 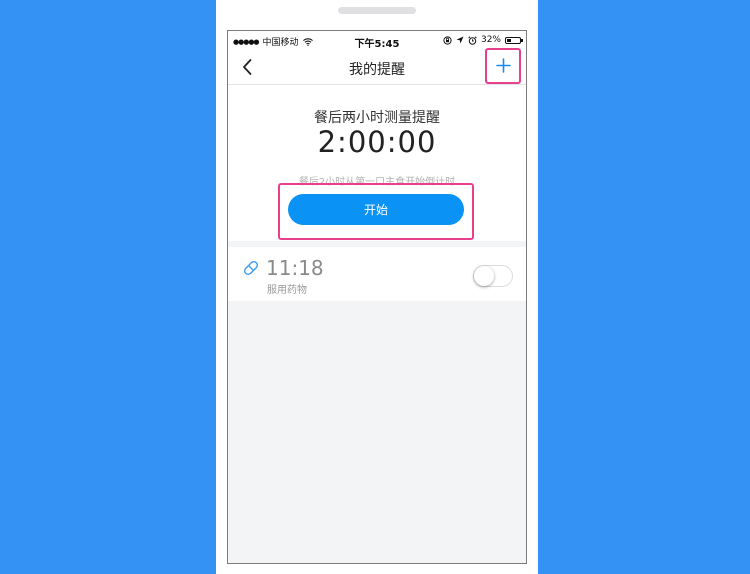 I want to click on start-button-highlight: 开始, so click(x=376, y=211).